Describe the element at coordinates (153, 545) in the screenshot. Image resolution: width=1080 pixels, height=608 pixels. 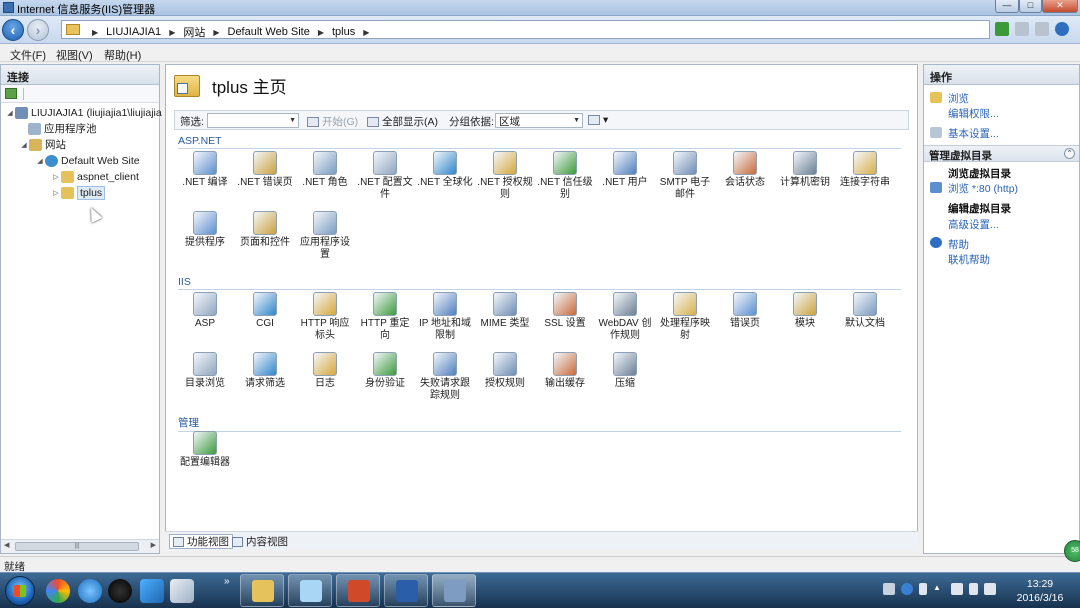
I see `scroll-right-icon: ▶` at that location.